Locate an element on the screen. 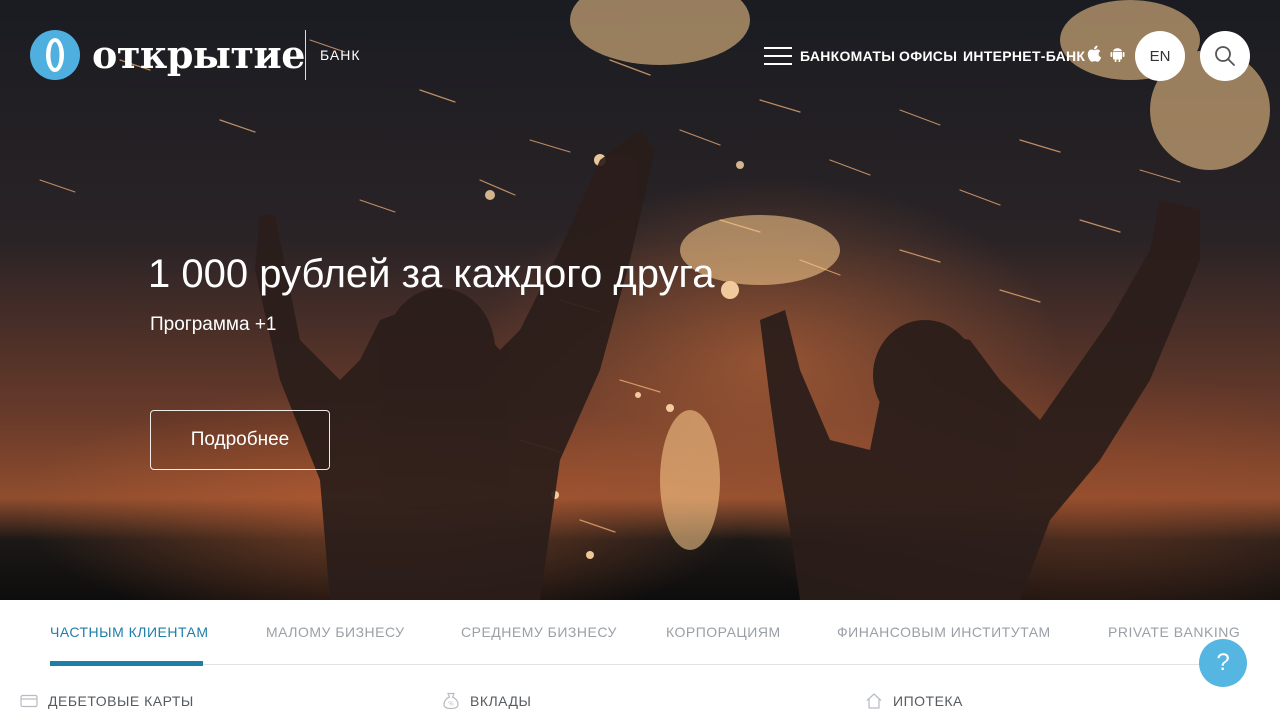 This screenshot has height=720, width=1280. help-button: ? is located at coordinates (1223, 663).